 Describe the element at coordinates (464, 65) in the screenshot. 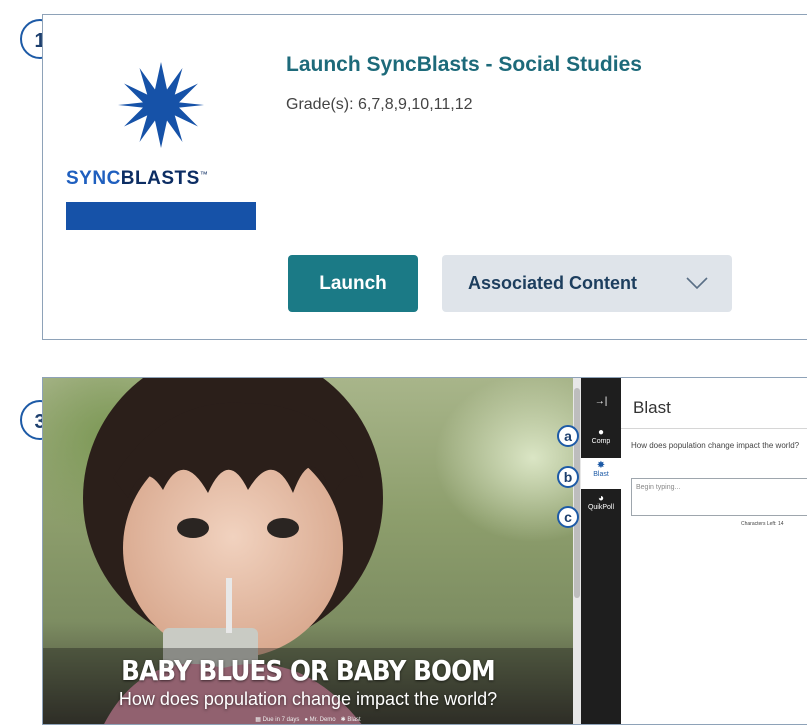

I see `card-title: Launch SyncBlasts - Social Studies` at that location.